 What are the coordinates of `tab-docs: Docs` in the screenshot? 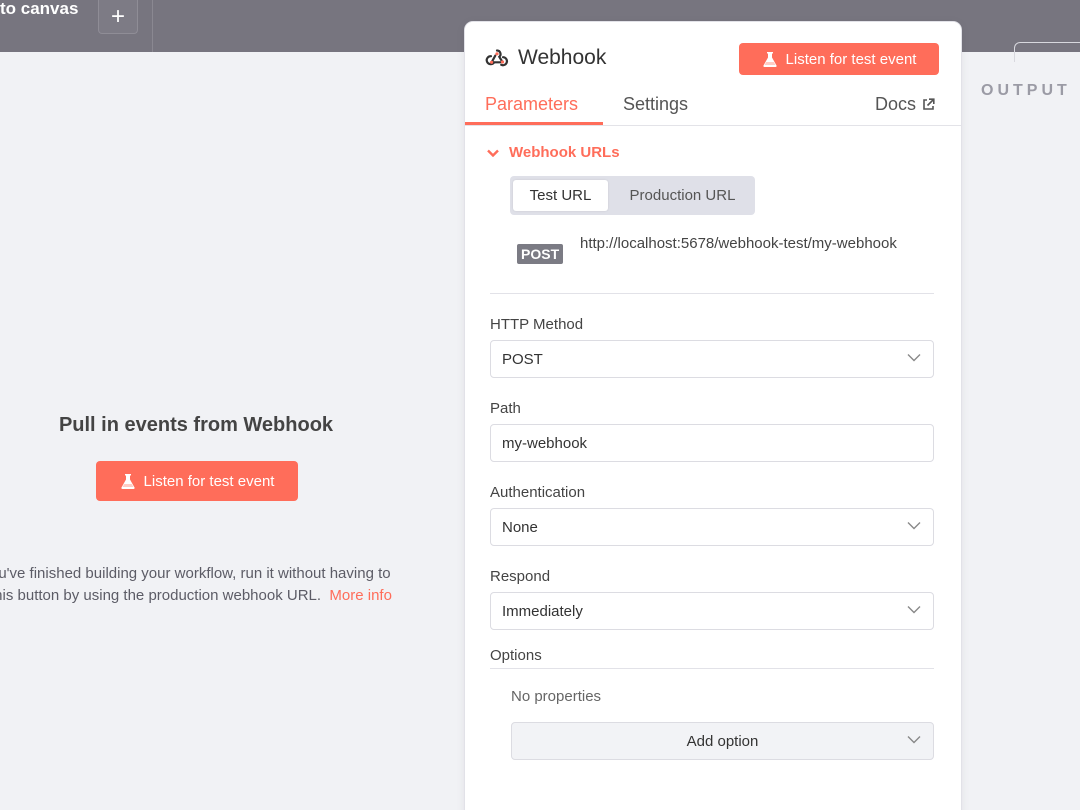 It's located at (905, 104).